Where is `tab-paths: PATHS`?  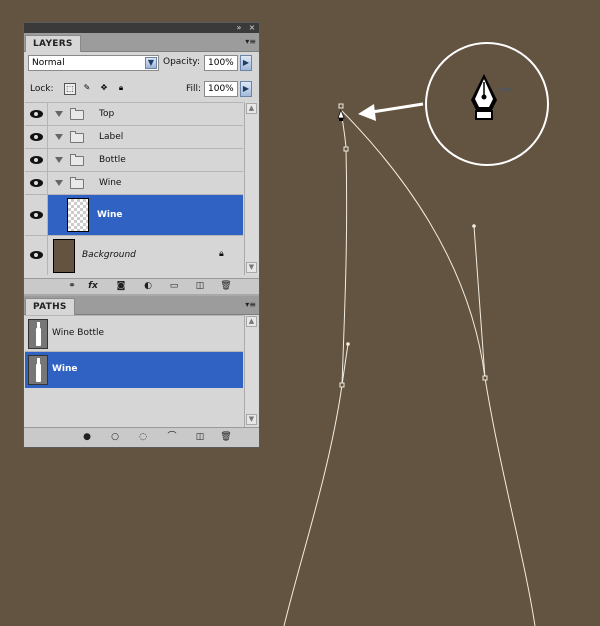
tab-paths: PATHS is located at coordinates (50, 306).